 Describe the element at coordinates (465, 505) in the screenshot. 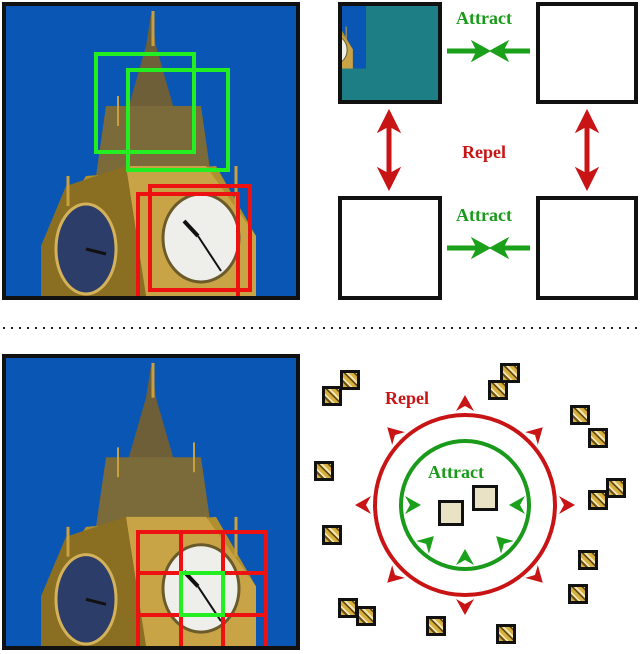

I see `repel-arrowheads` at that location.